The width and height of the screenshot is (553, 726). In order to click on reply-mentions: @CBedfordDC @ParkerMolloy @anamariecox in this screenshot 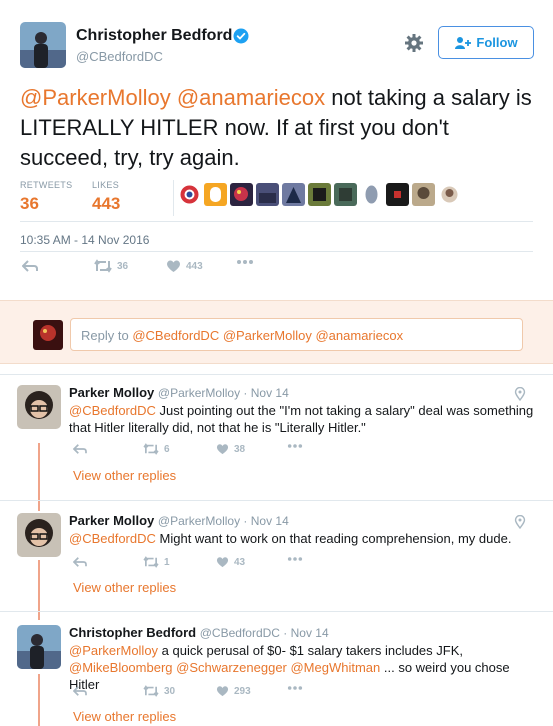, I will do `click(268, 335)`.